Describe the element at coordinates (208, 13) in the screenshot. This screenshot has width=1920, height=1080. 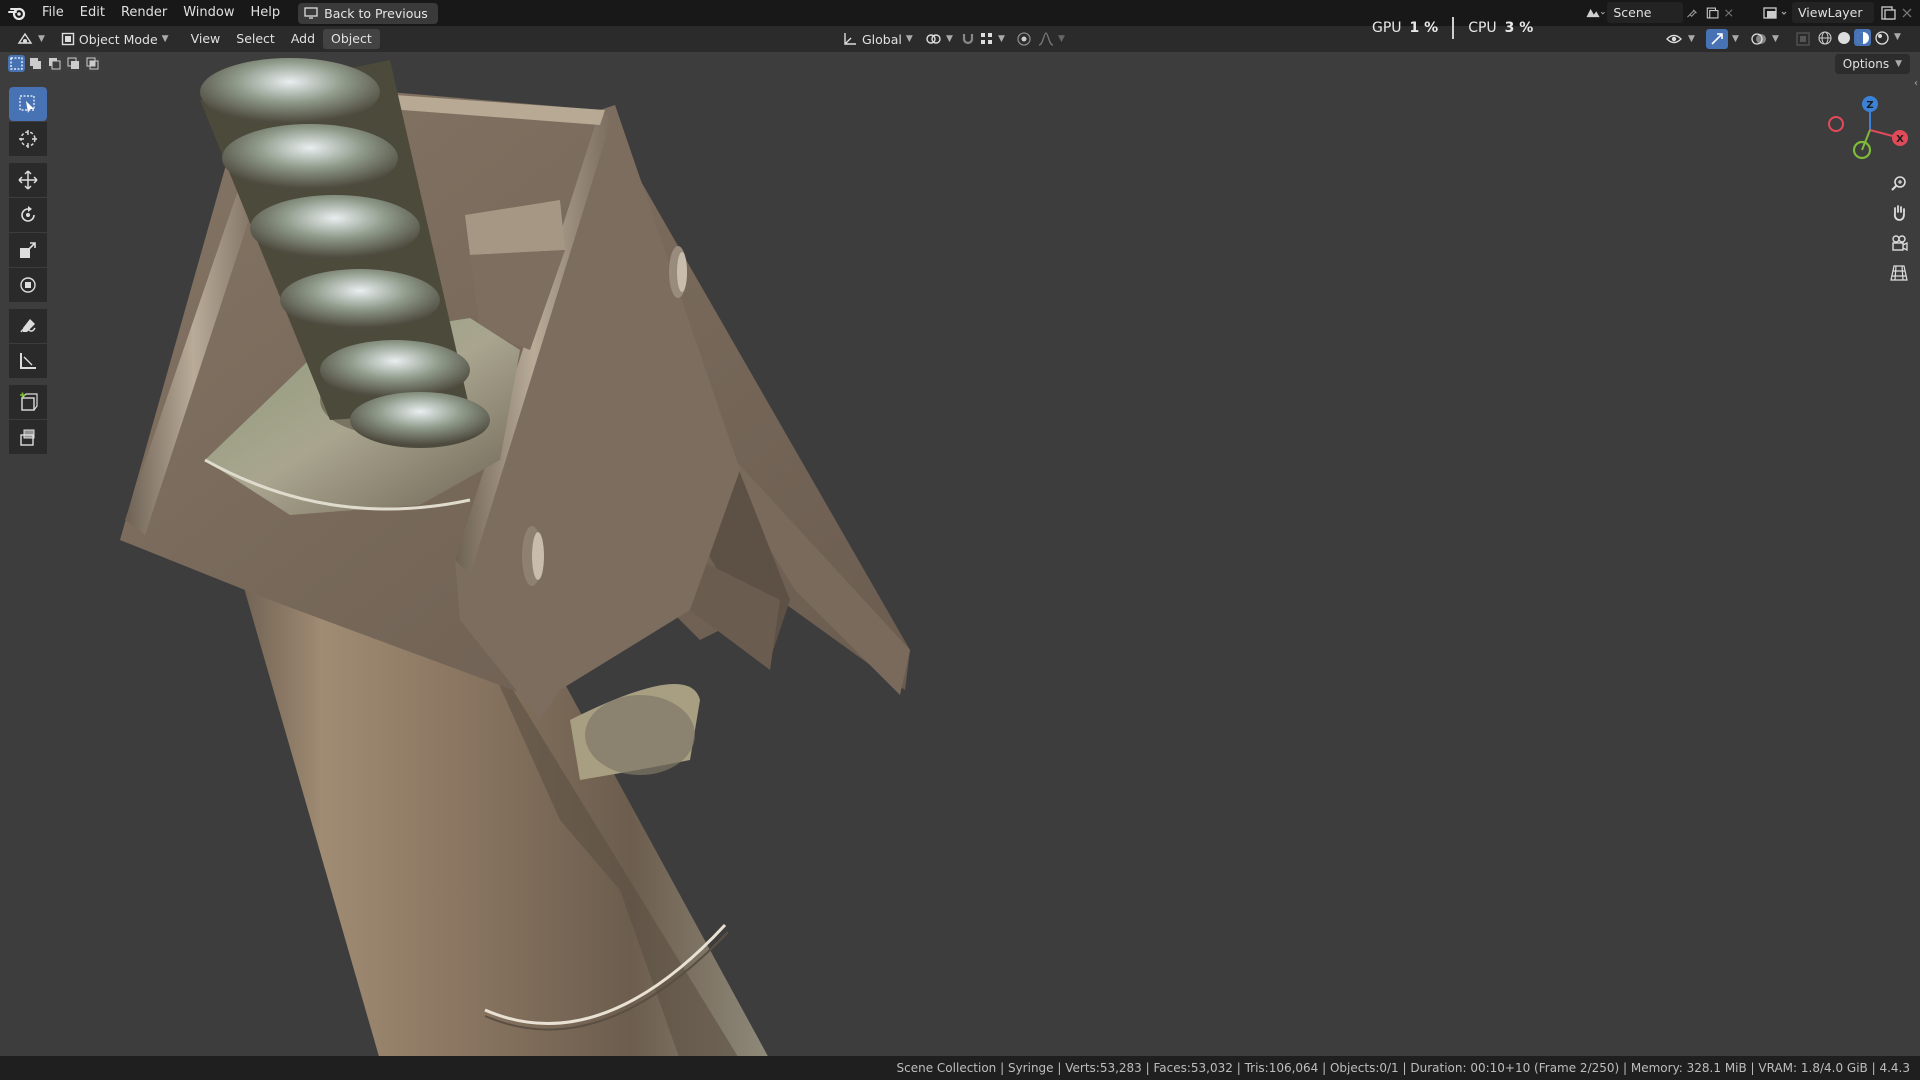
I see `menu-window: Window` at that location.